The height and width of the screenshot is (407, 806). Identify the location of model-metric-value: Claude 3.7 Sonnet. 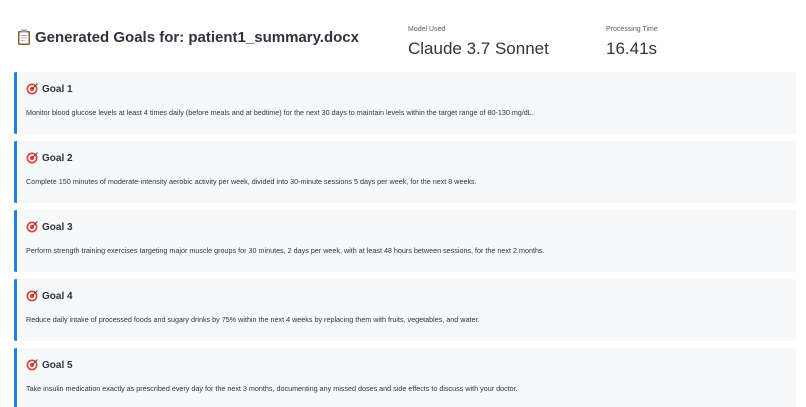
(478, 48).